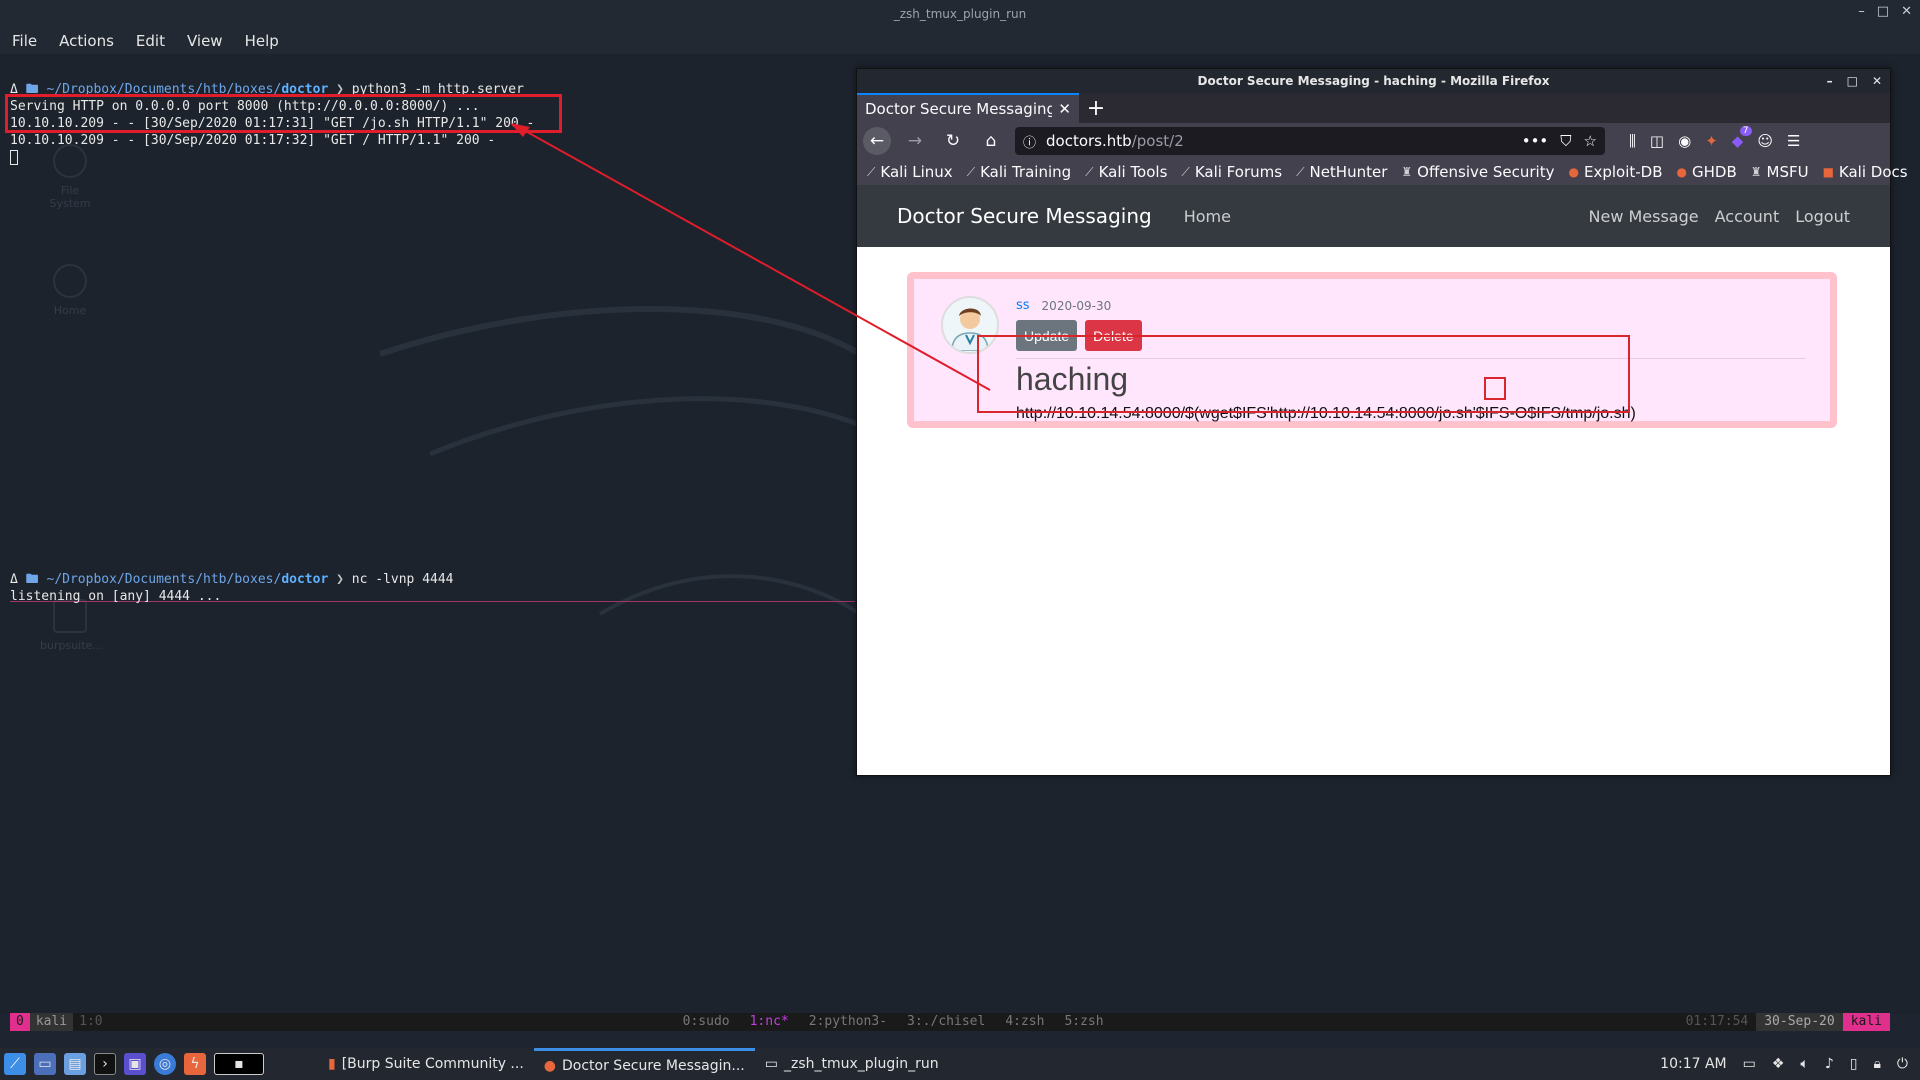 Image resolution: width=1920 pixels, height=1080 pixels. Describe the element at coordinates (706, 1022) in the screenshot. I see `tmux-window: 0:sudo` at that location.